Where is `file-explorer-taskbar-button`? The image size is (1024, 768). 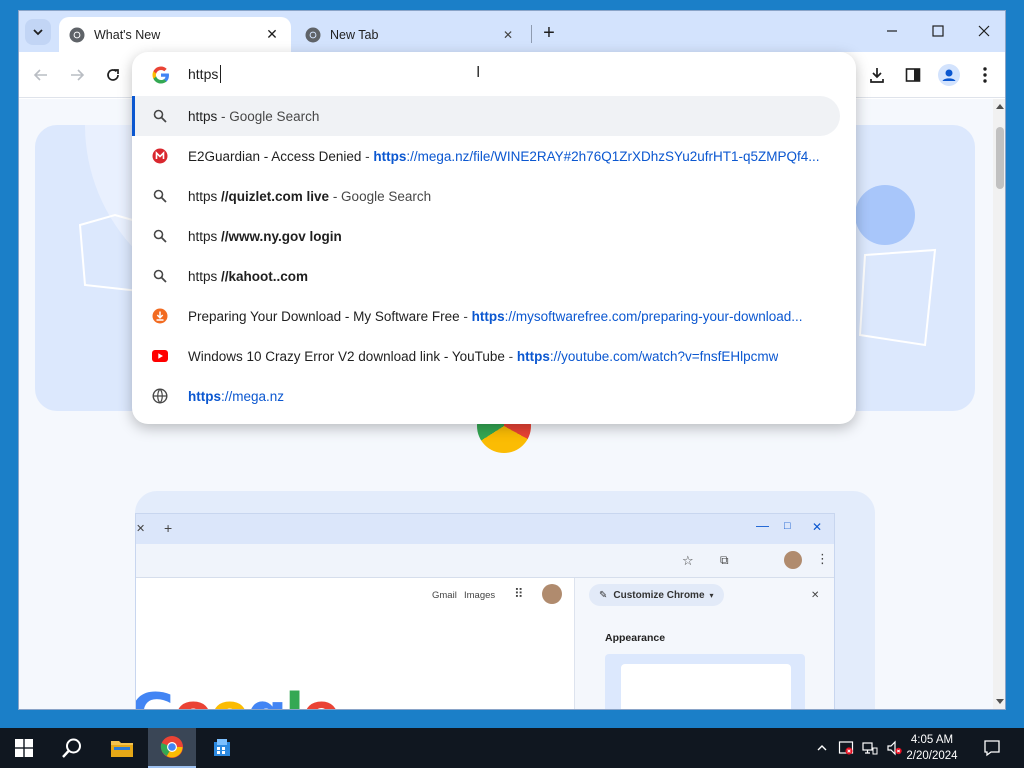
file-explorer-taskbar-button is located at coordinates (122, 748).